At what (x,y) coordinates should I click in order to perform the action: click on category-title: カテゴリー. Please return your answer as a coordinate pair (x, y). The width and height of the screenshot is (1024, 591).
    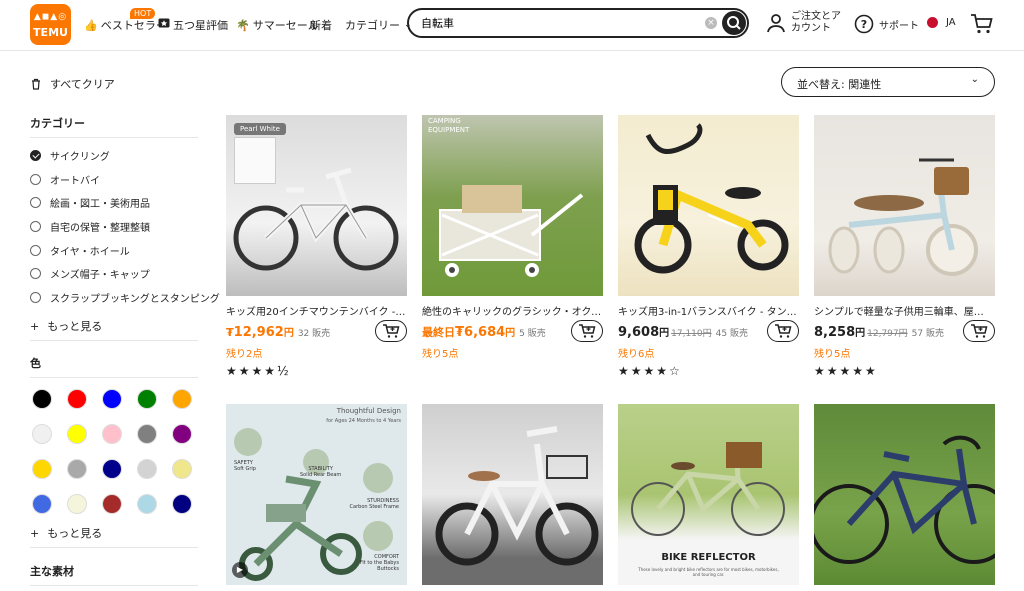
    Looking at the image, I should click on (57, 123).